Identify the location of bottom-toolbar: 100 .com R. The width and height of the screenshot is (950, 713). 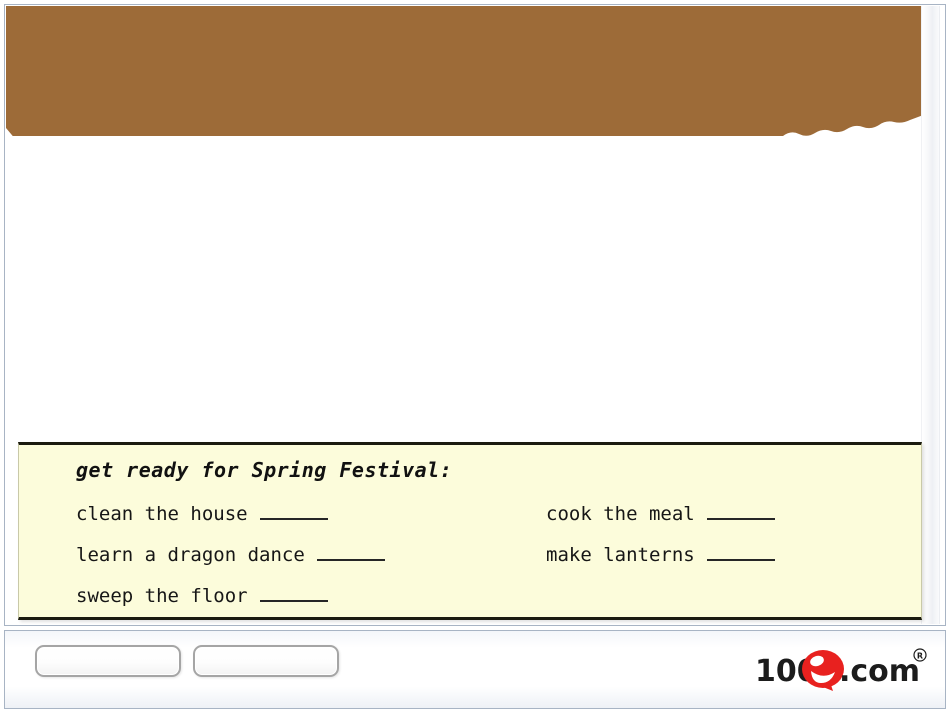
(475, 669).